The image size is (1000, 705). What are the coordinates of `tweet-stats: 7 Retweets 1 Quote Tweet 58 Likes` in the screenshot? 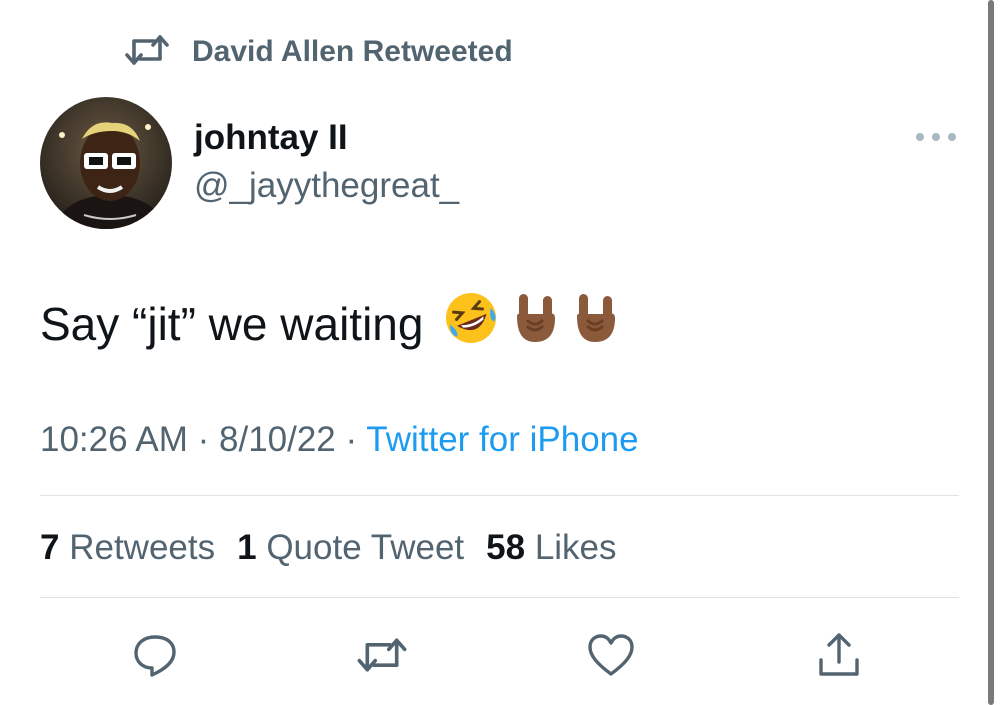 It's located at (328, 548).